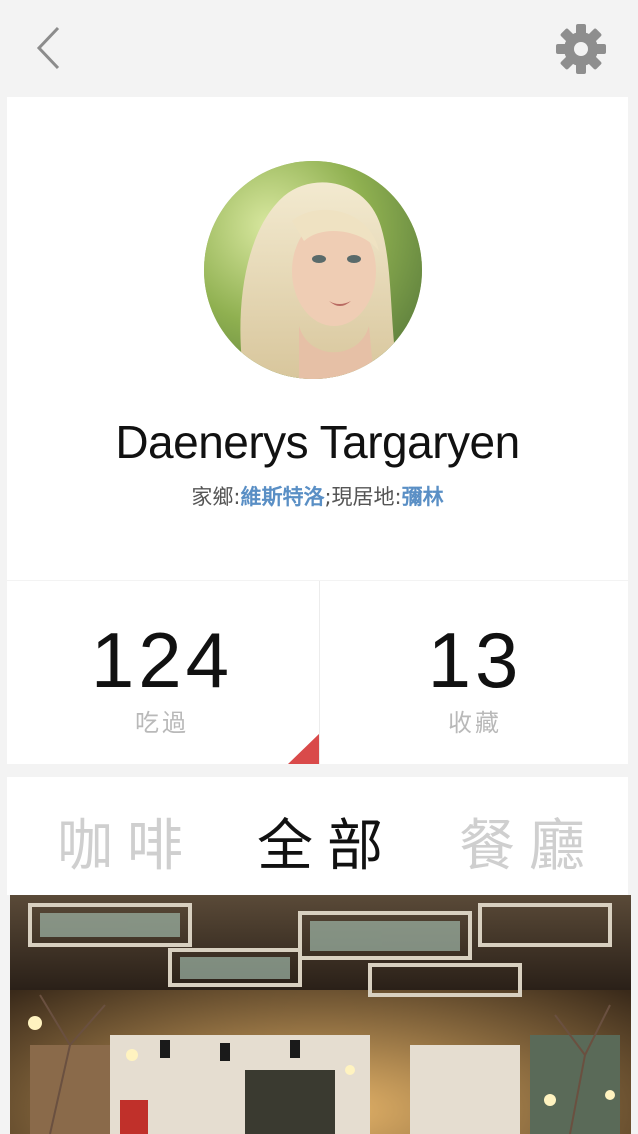 The width and height of the screenshot is (638, 1134). What do you see at coordinates (319, 48) in the screenshot?
I see `top-bar` at bounding box center [319, 48].